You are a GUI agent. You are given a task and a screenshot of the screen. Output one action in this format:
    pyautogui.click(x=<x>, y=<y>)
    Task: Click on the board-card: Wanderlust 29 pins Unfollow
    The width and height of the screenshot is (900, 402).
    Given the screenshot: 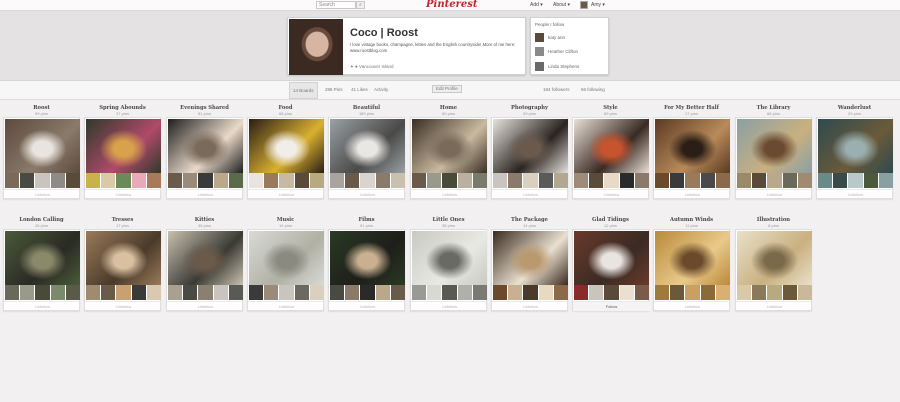 What is the action you would take?
    pyautogui.click(x=855, y=152)
    